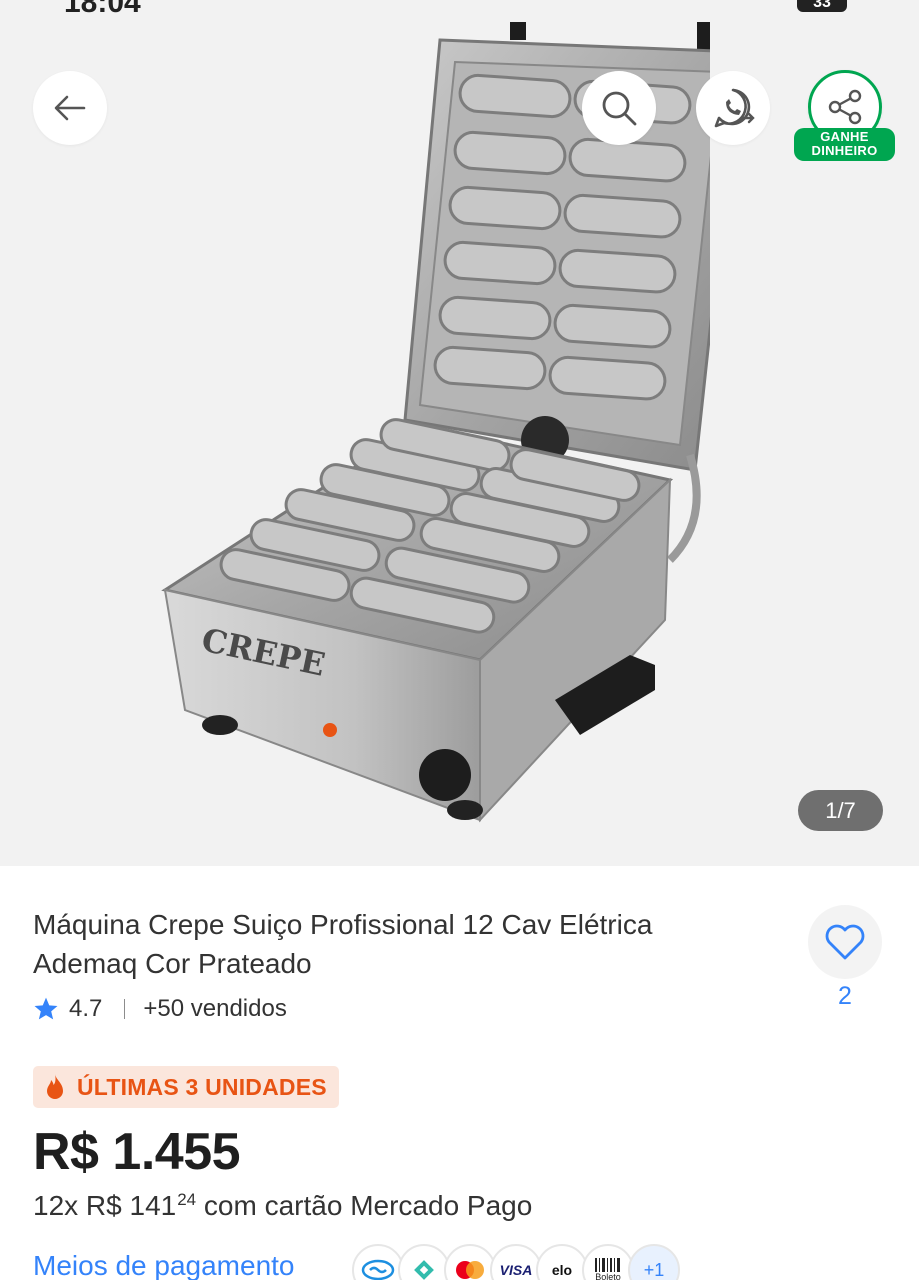 This screenshot has width=919, height=1280. What do you see at coordinates (102, 9) in the screenshot?
I see `status-time: 18:04` at bounding box center [102, 9].